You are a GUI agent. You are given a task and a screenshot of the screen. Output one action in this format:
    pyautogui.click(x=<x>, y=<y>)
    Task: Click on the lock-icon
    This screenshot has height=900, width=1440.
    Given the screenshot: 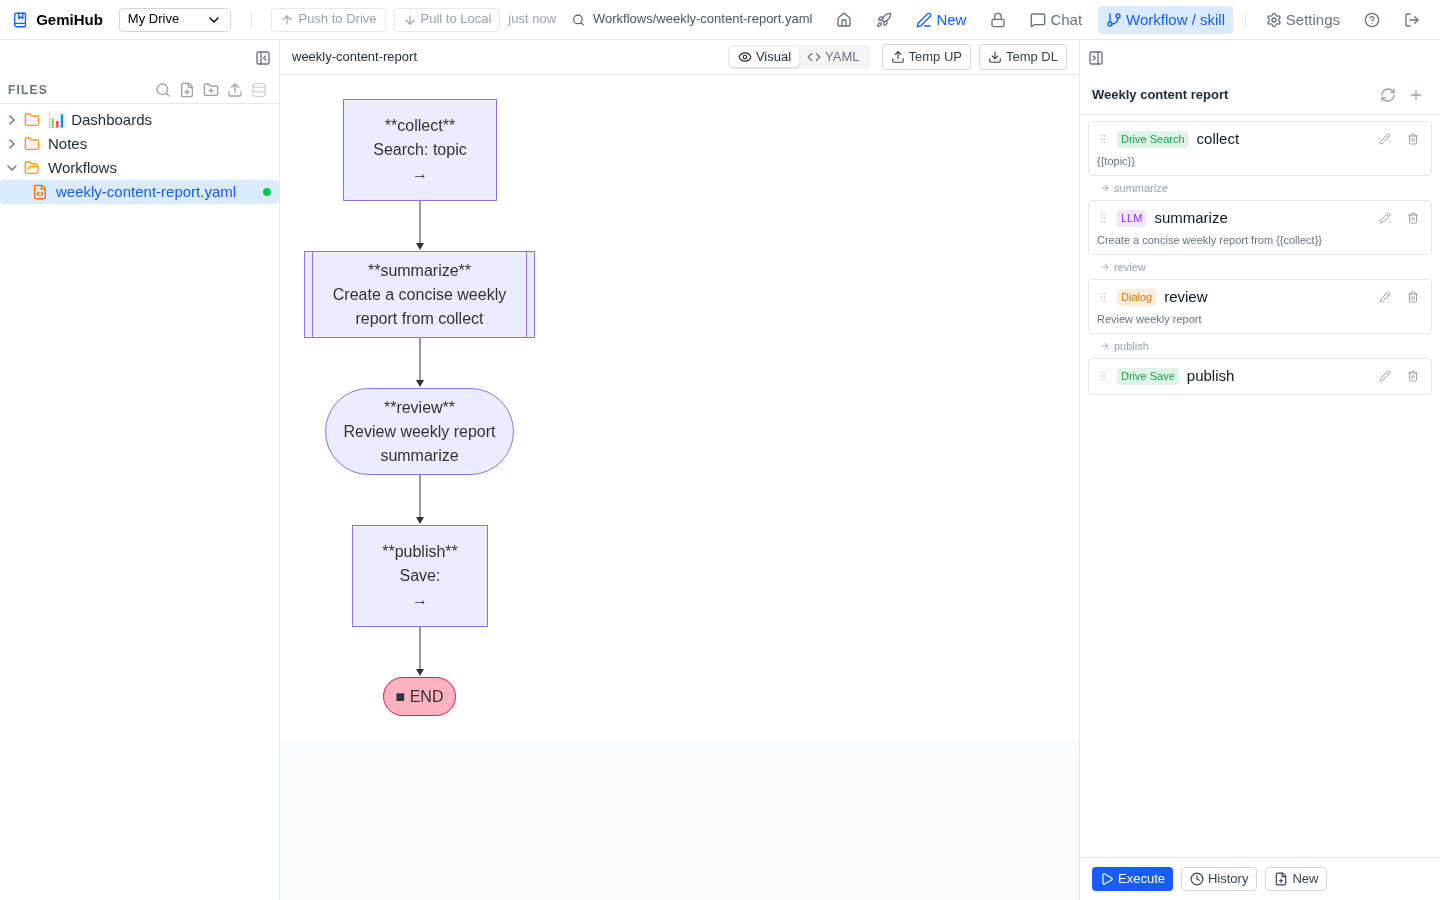 What is the action you would take?
    pyautogui.click(x=998, y=19)
    